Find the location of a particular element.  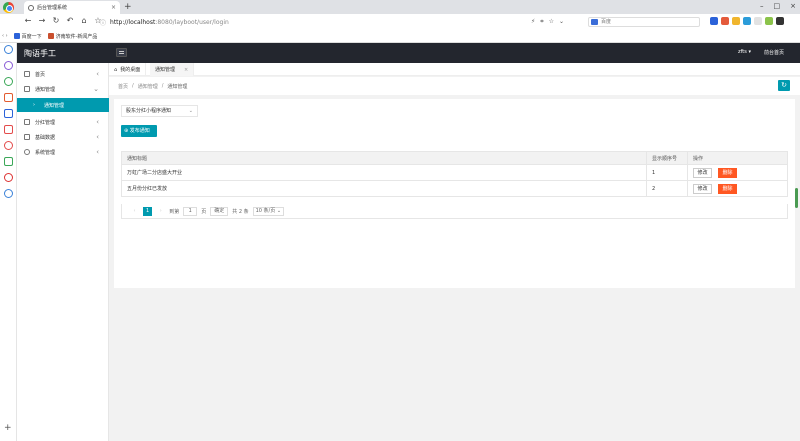

user-menu: zfts ▾ is located at coordinates (744, 52).